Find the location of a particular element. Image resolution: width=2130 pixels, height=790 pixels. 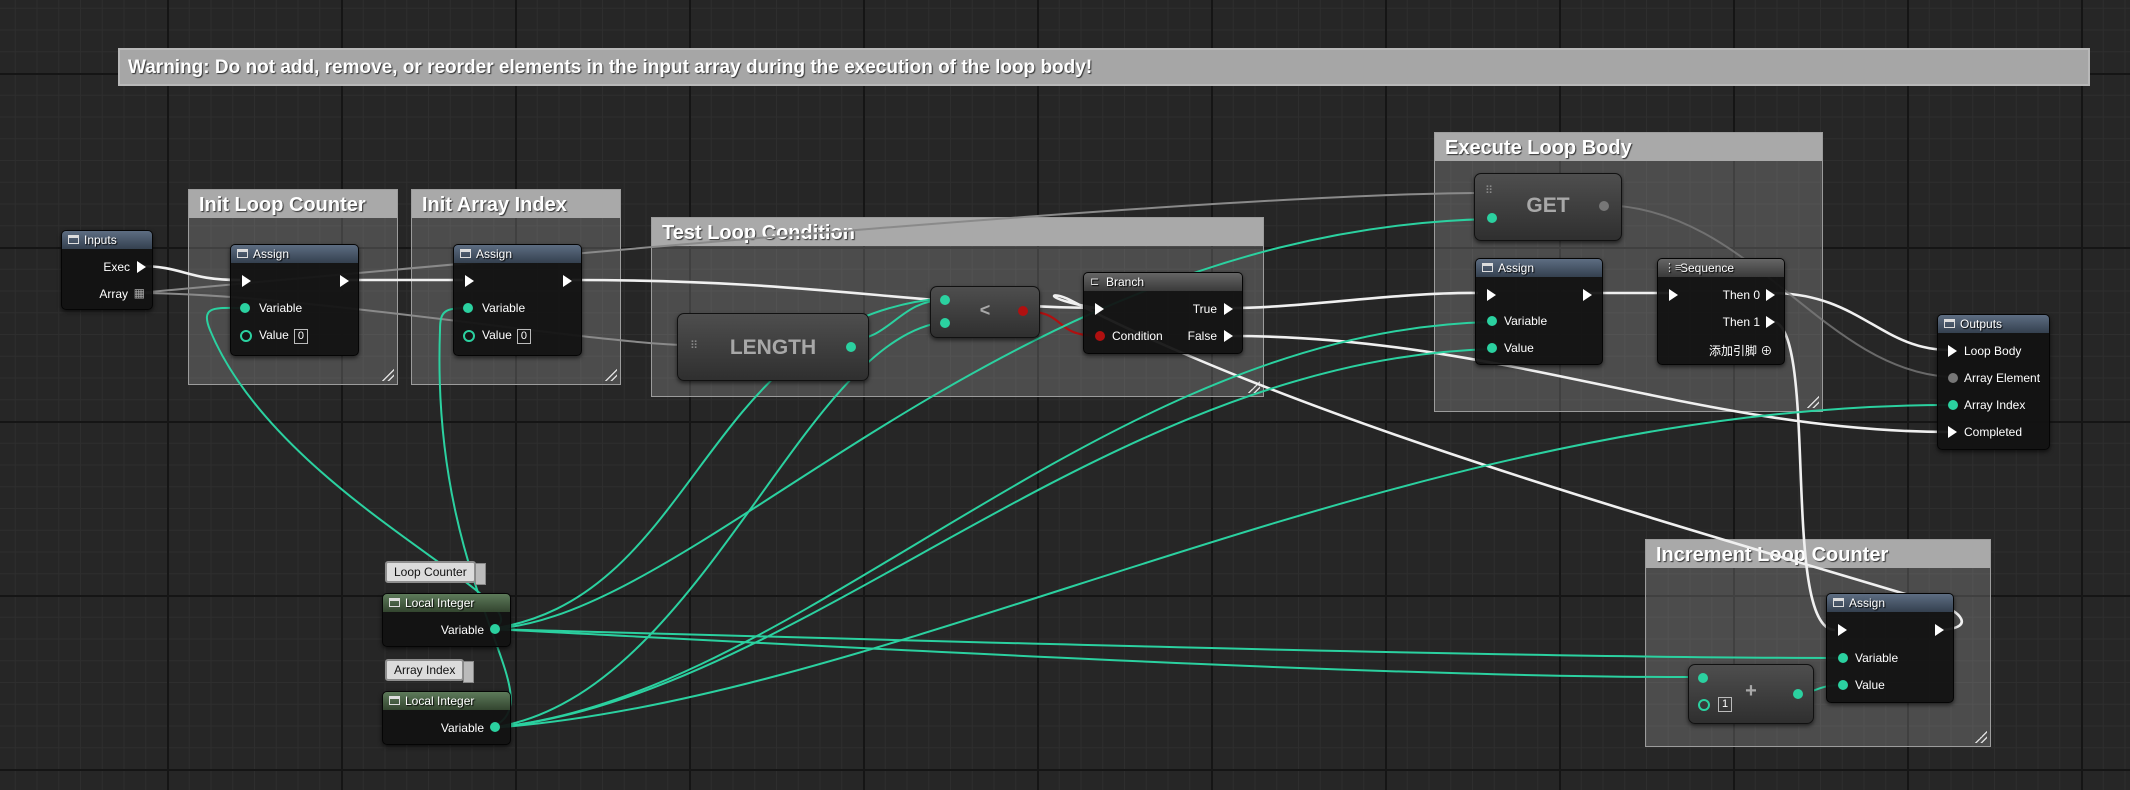

get-node: ⠿ GET is located at coordinates (1548, 207).